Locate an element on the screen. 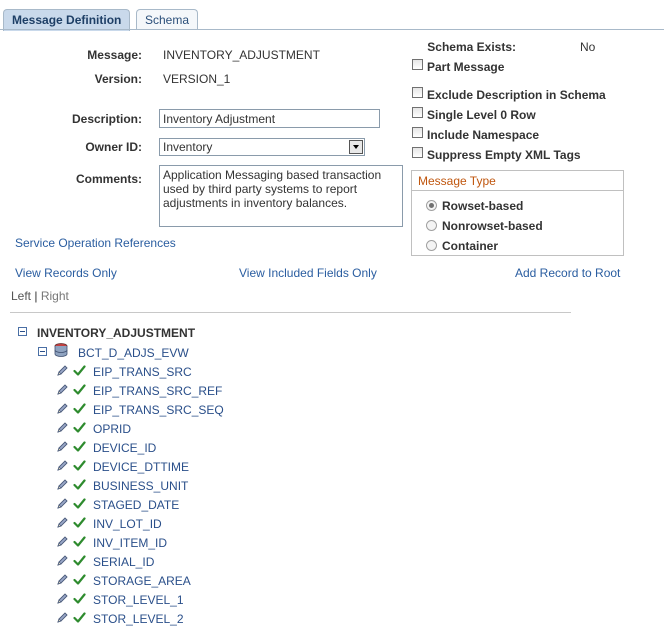 The height and width of the screenshot is (628, 664). tree-field-name: SERIAL_ID is located at coordinates (123, 562).